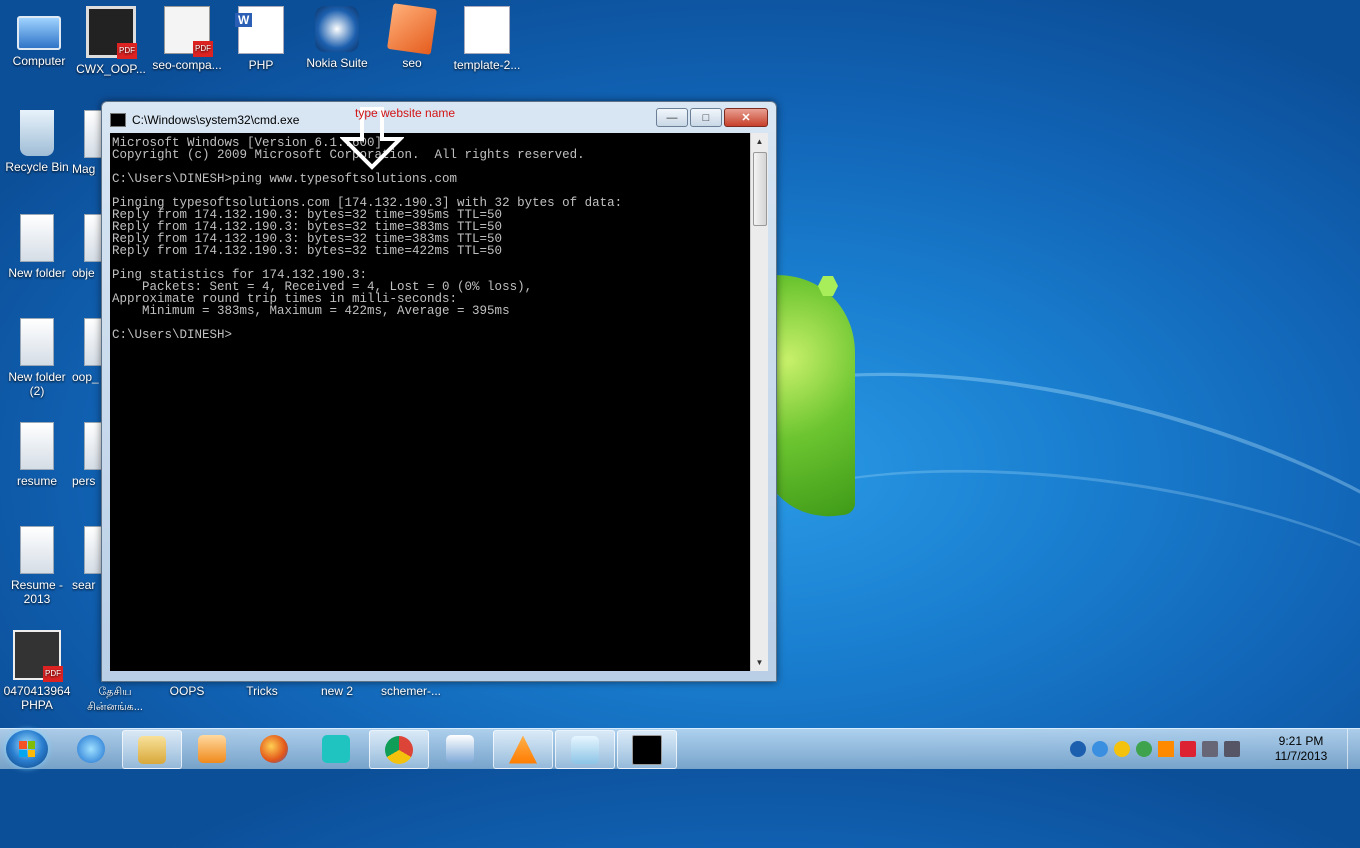  I want to click on desktop-icon-mag: Mag, so click(87, 143).